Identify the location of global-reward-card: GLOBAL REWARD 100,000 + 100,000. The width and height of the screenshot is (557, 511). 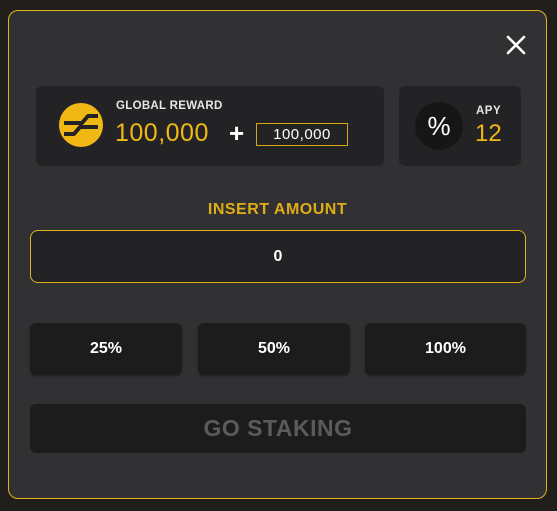
(210, 126).